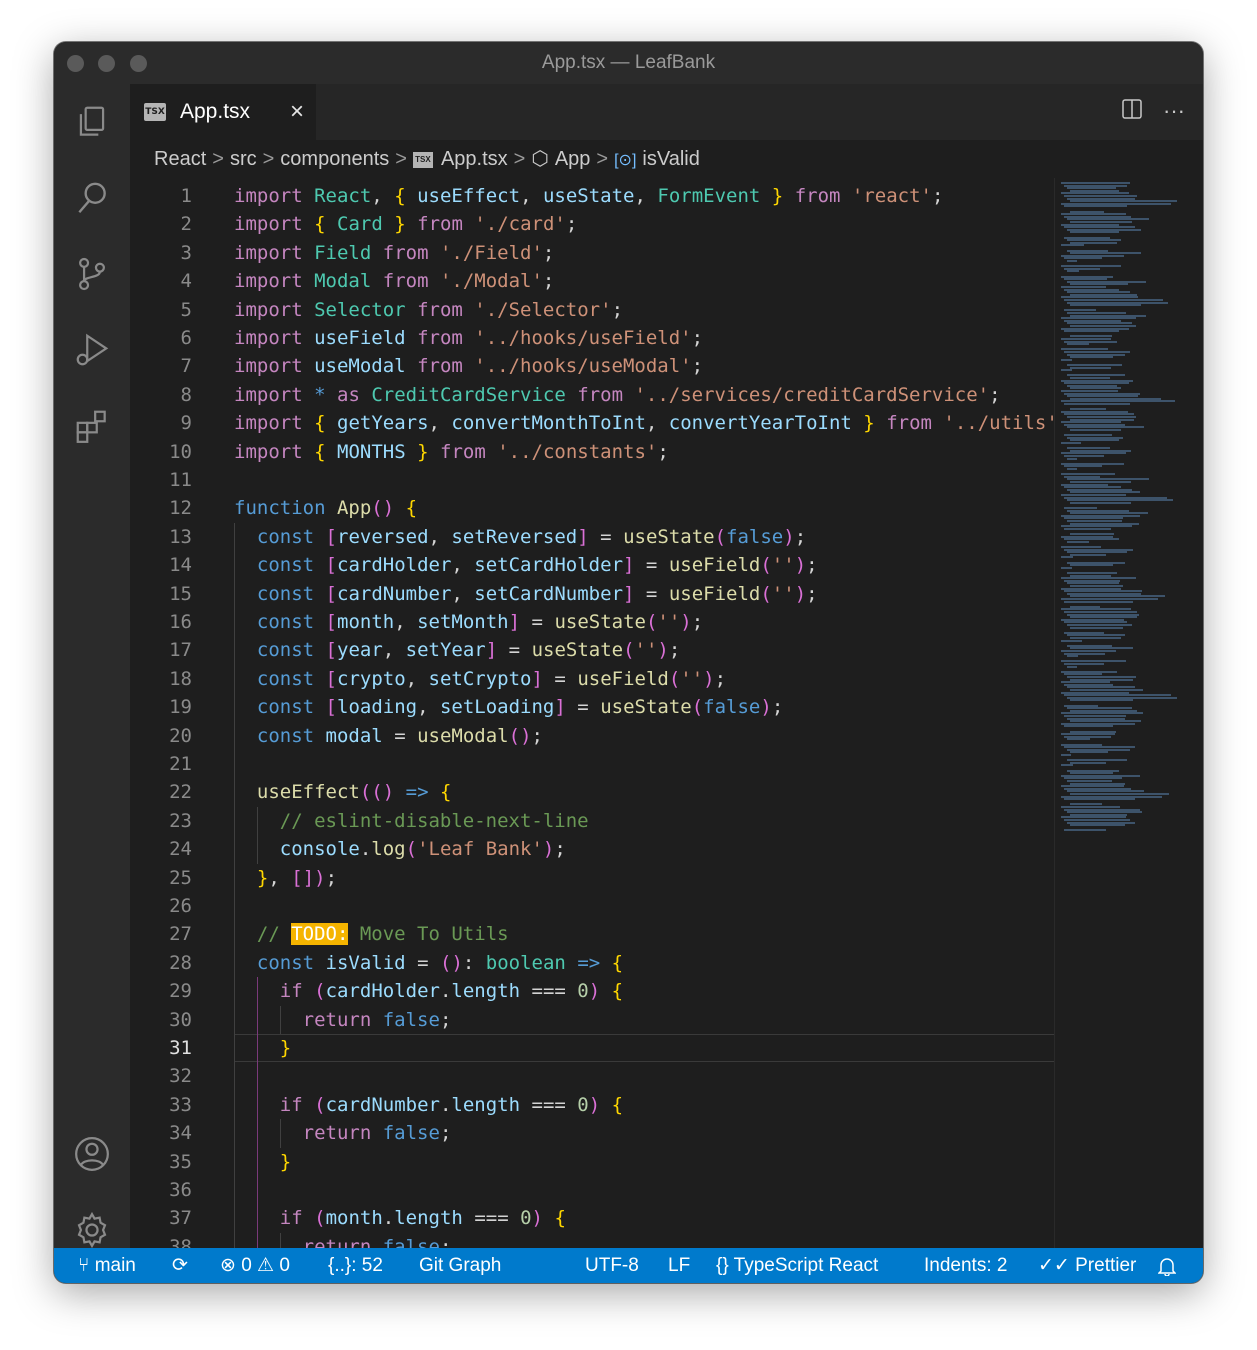 The width and height of the screenshot is (1257, 1350). I want to click on close-tab-icon: ×, so click(297, 112).